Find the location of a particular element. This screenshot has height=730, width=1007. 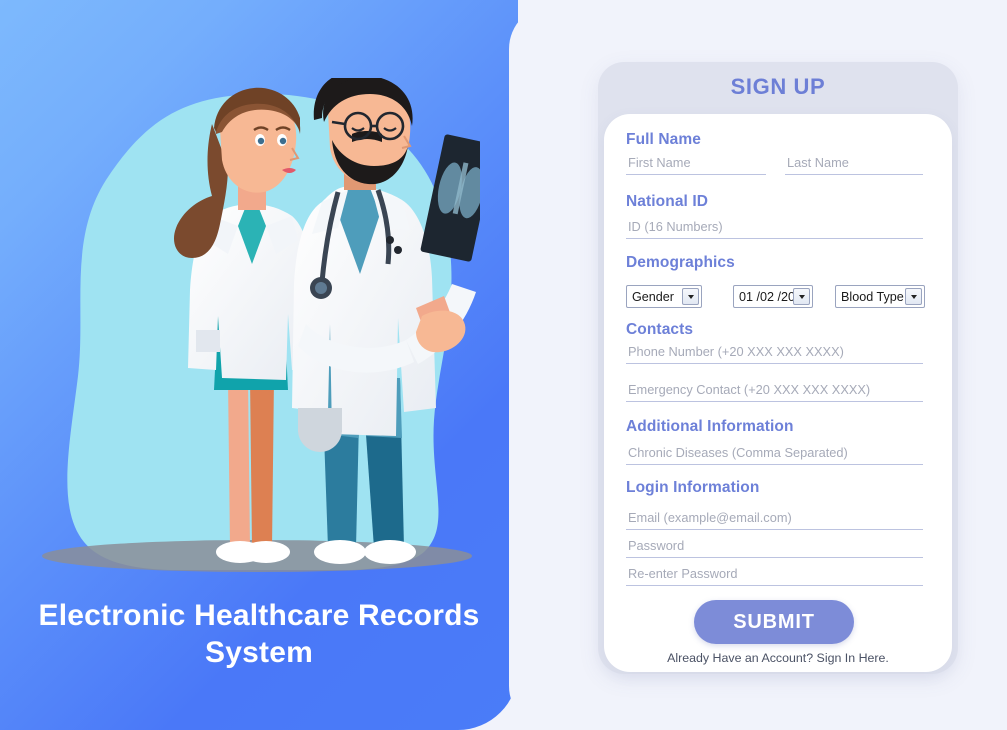

page-title: Electronic Healthcare Records System is located at coordinates (259, 634).